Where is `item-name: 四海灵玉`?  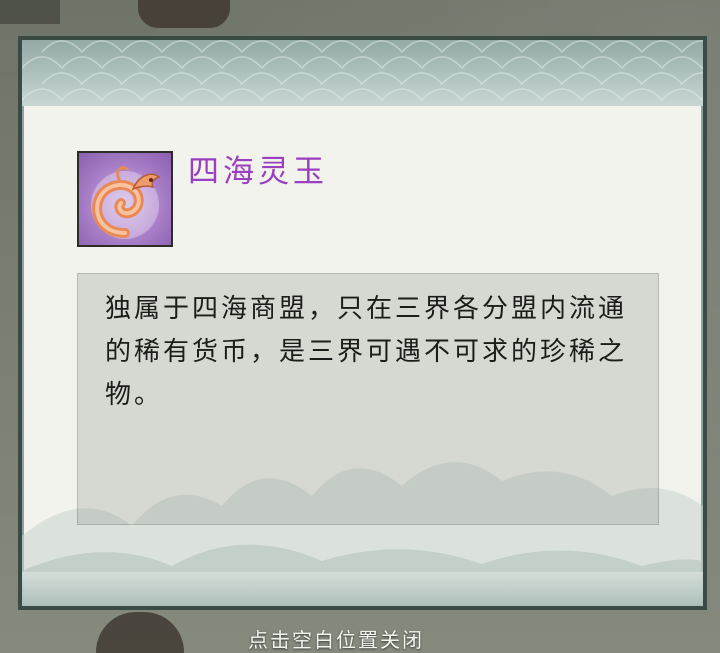 item-name: 四海灵玉 is located at coordinates (258, 172).